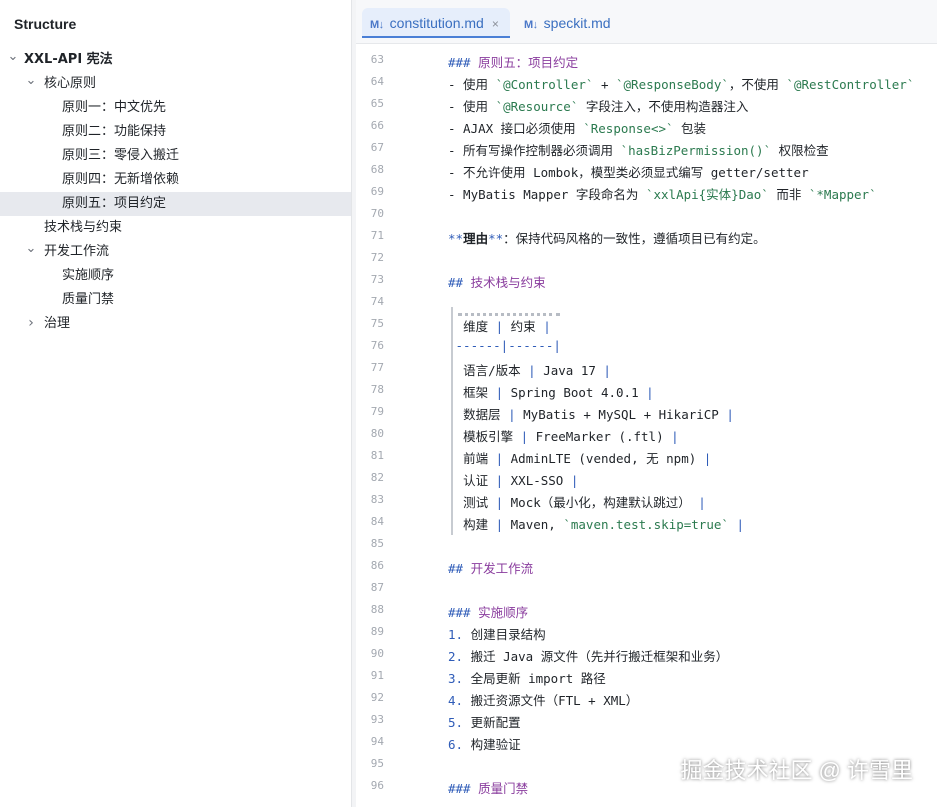 This screenshot has width=937, height=807. Describe the element at coordinates (646, 676) in the screenshot. I see `code-line: 91 3. 全局更新 import 路径` at that location.